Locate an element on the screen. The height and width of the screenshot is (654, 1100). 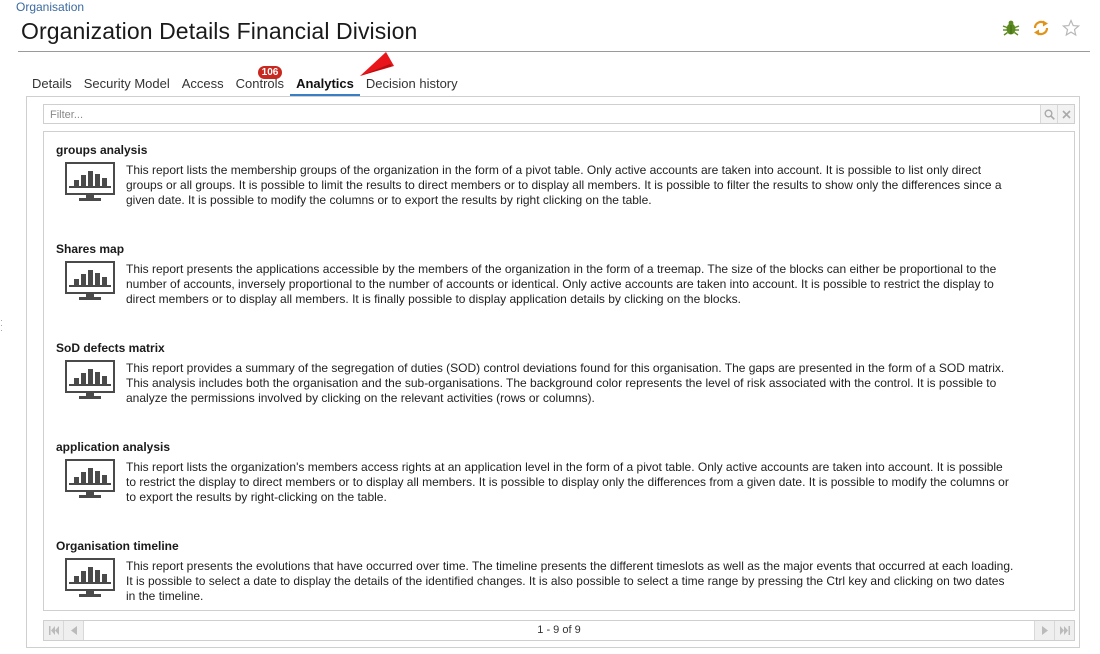
refresh-icon is located at coordinates (1041, 28).